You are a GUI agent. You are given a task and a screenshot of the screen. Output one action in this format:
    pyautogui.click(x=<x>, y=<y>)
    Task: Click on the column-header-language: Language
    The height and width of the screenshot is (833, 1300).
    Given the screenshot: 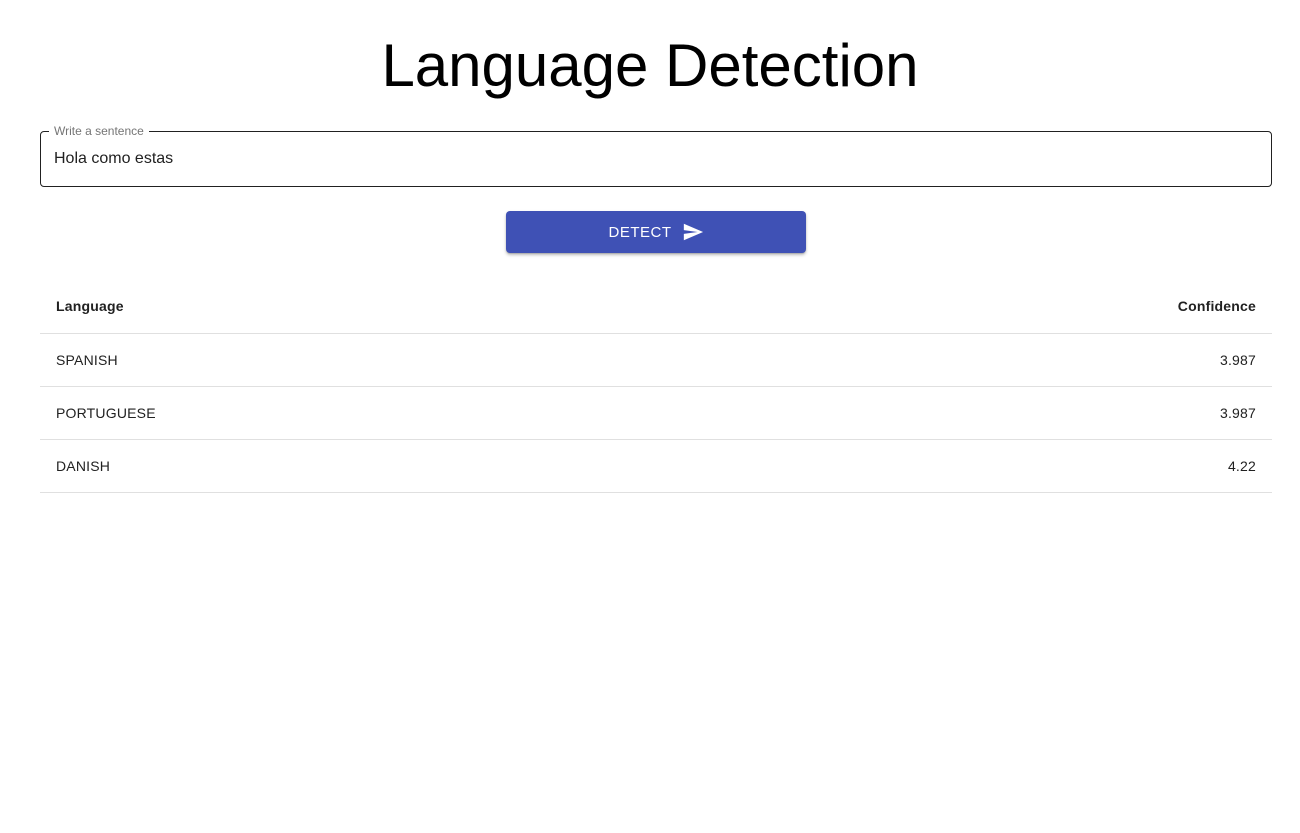 What is the action you would take?
    pyautogui.click(x=375, y=306)
    